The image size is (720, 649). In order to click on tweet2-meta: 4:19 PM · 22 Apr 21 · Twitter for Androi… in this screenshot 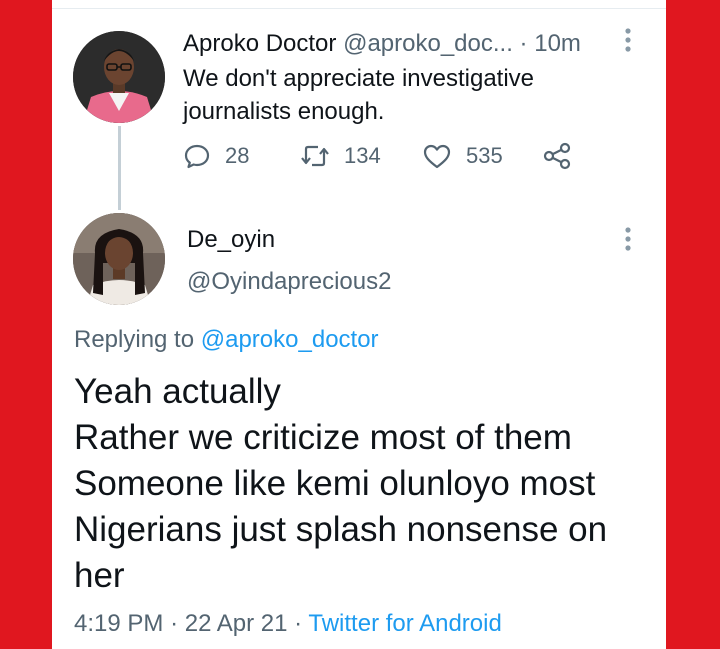, I will do `click(288, 624)`.